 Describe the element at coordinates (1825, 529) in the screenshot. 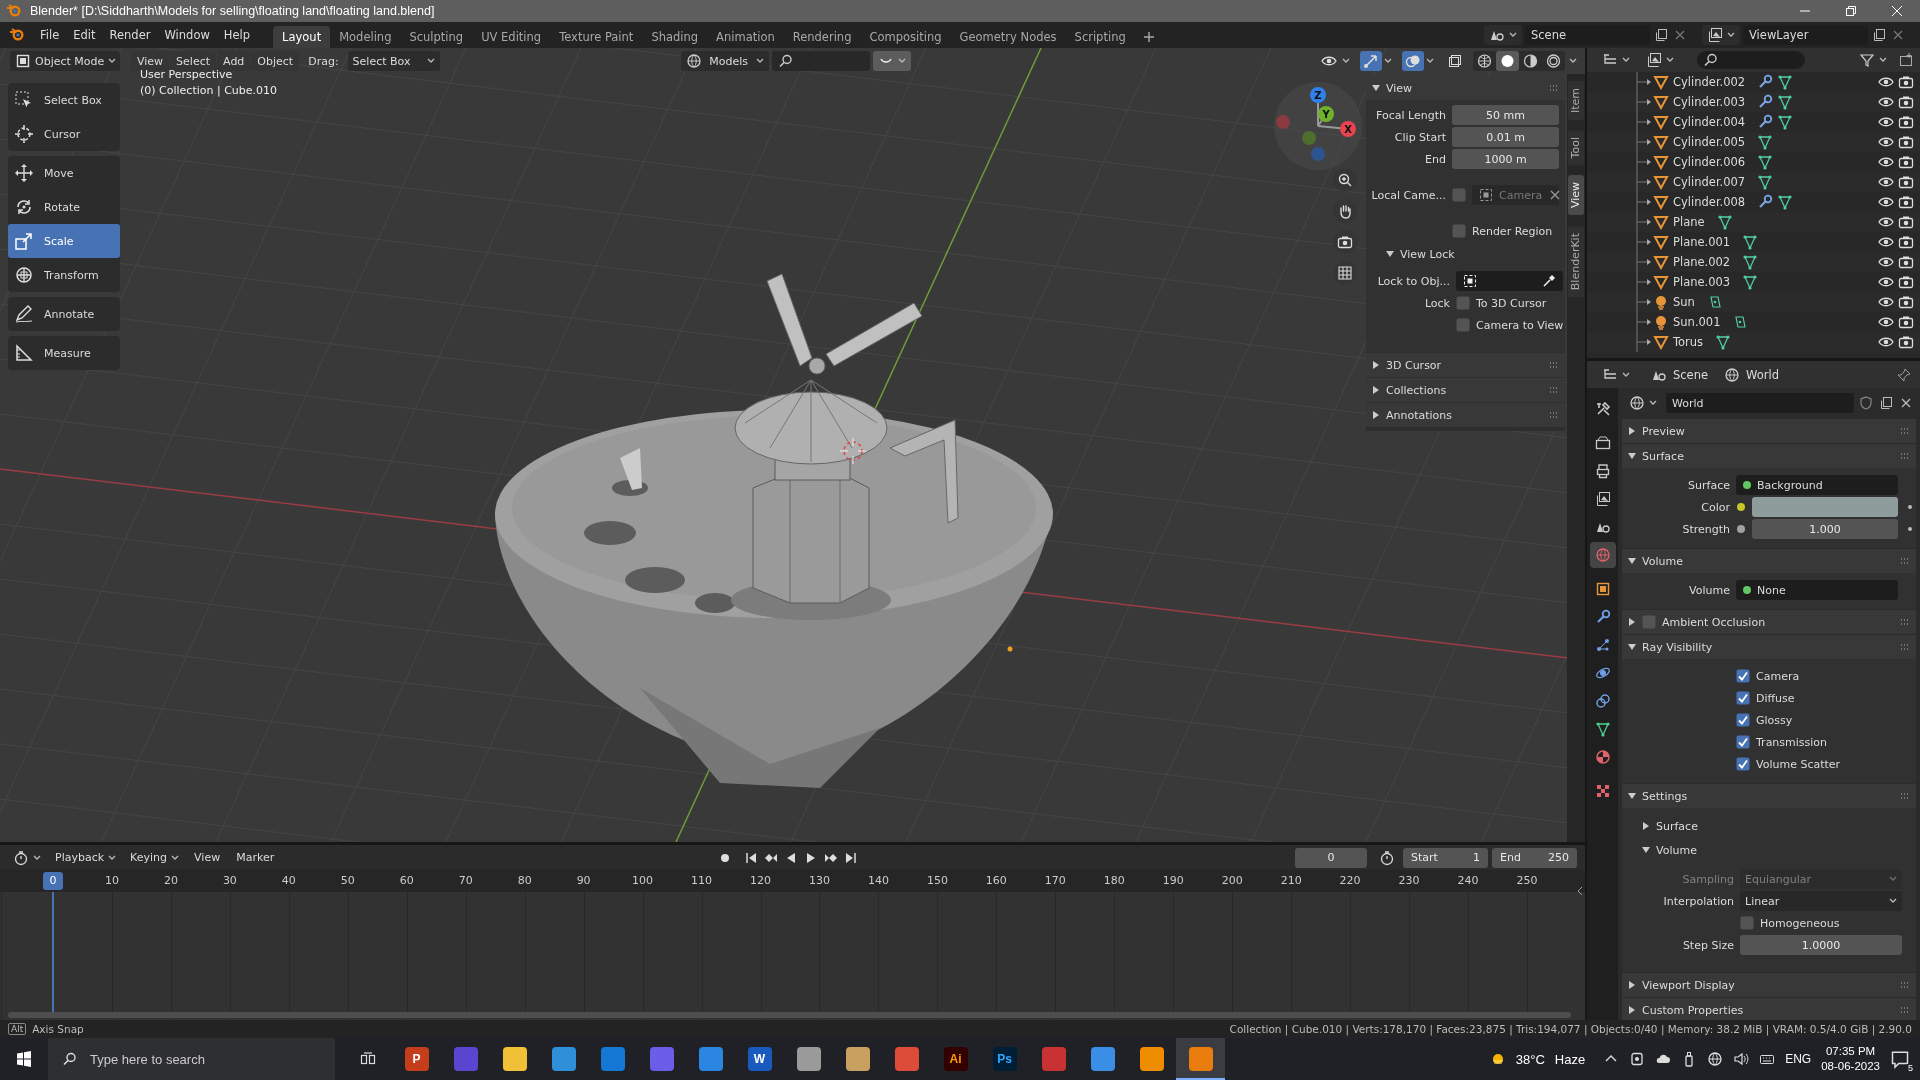

I see `number-field: 1.000` at that location.